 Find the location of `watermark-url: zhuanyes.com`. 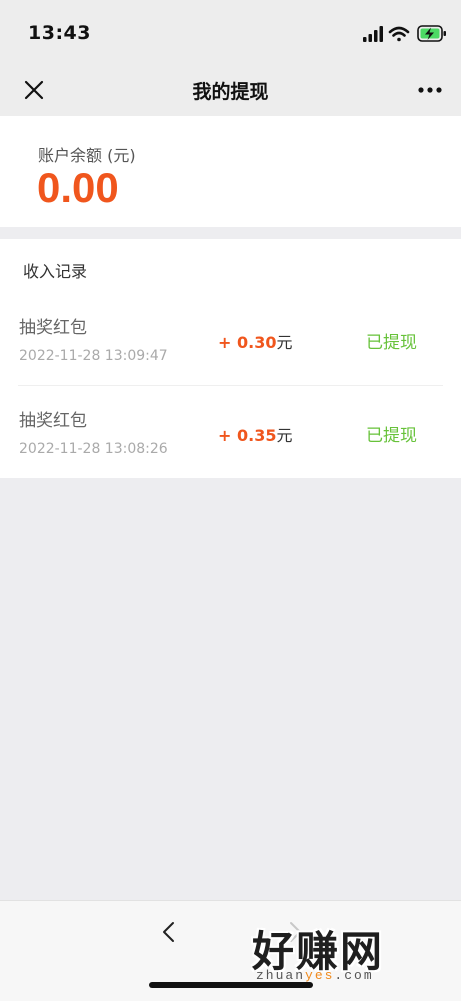

watermark-url: zhuanyes.com is located at coordinates (315, 975).